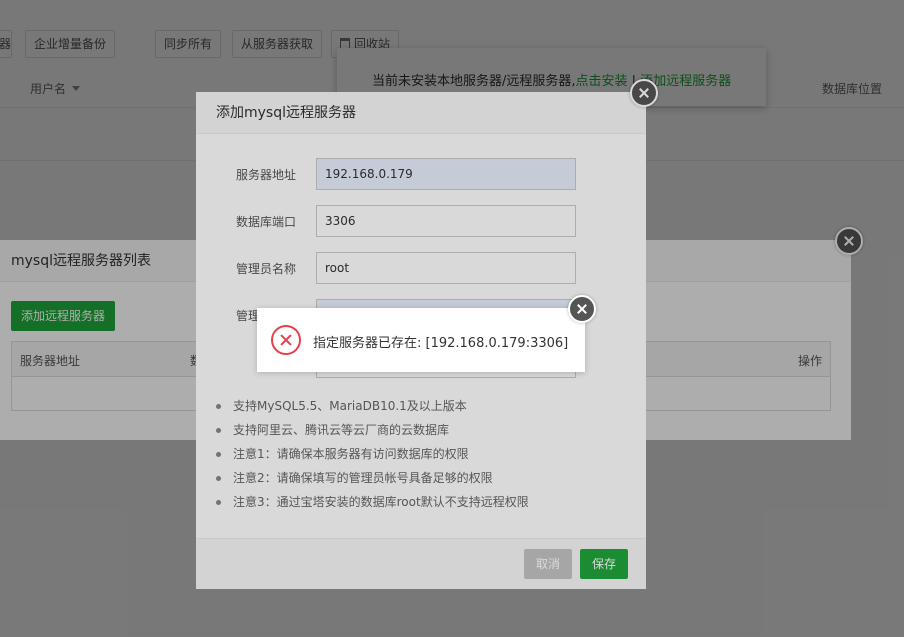  I want to click on close-icon, so click(582, 309).